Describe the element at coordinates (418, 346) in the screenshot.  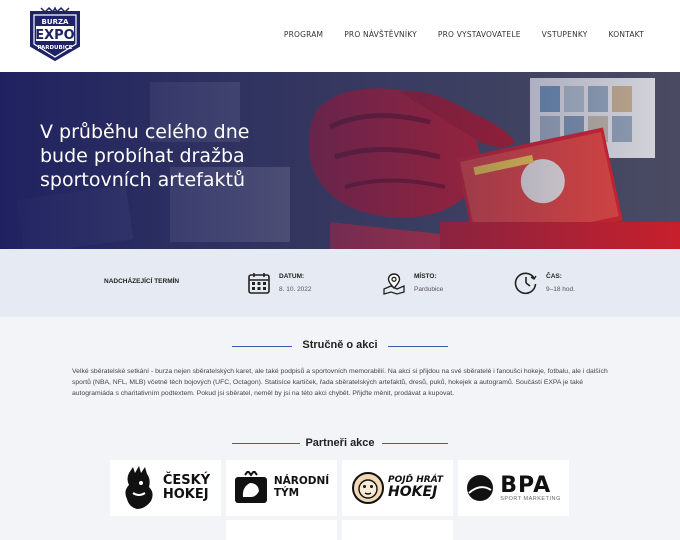
I see `about-title-line-right` at that location.